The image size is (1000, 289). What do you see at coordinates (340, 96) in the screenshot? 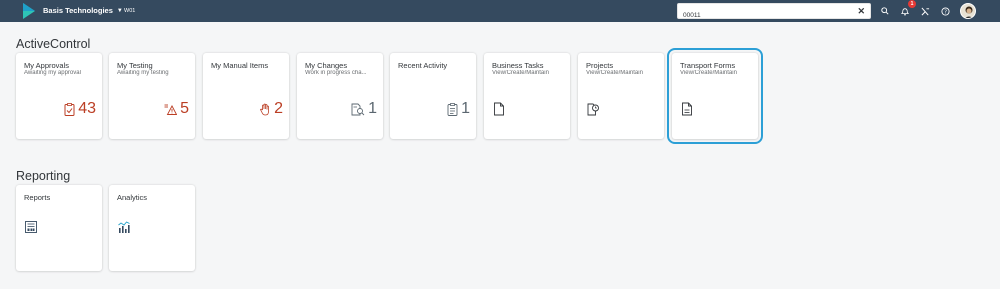
I see `tile-my-changes: My Changes Work in progress cha... 1` at bounding box center [340, 96].